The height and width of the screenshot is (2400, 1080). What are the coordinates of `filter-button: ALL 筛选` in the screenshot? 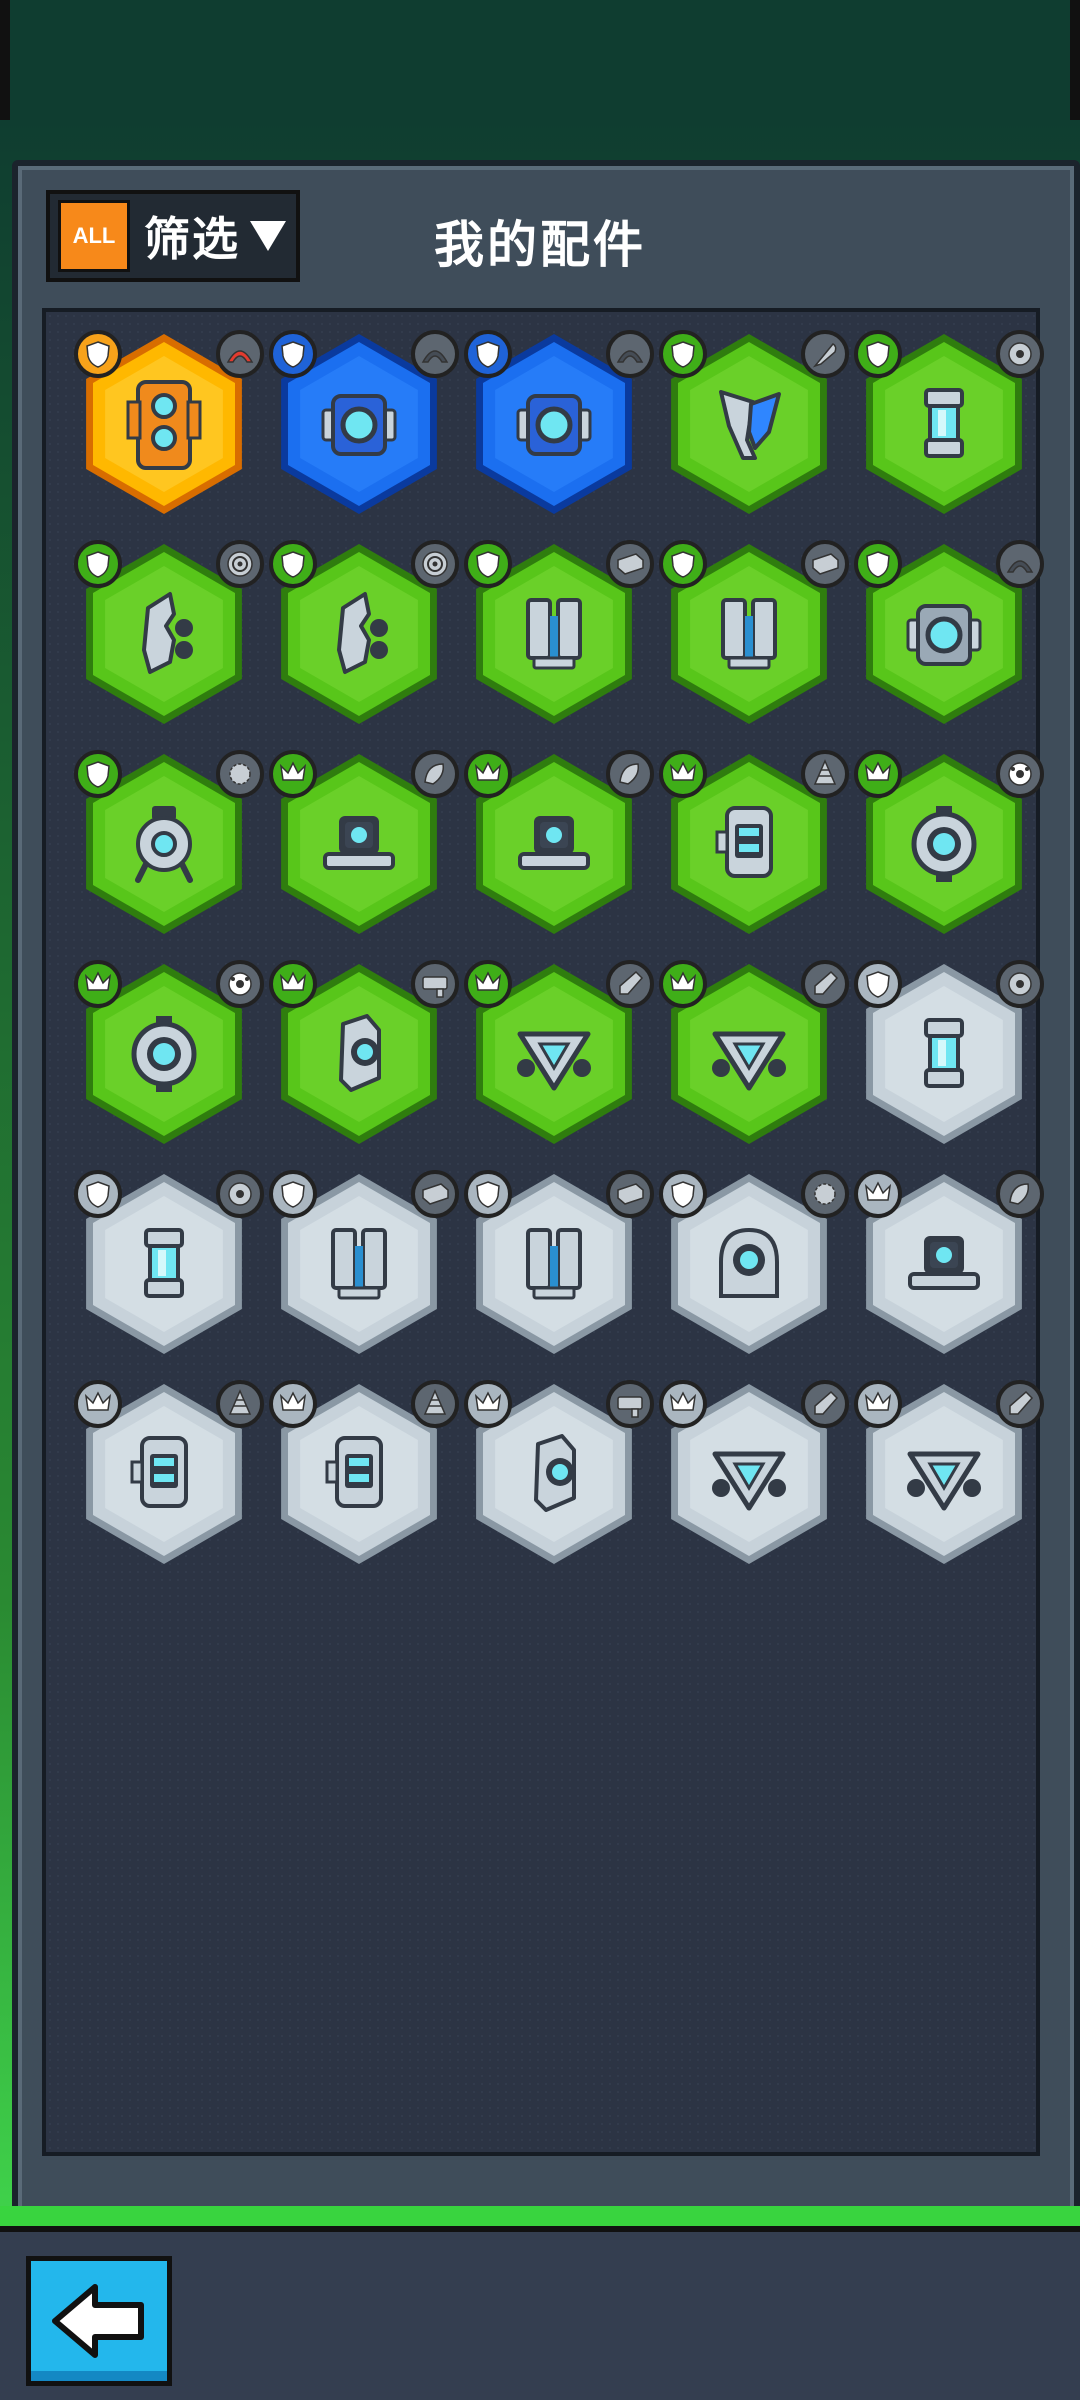 It's located at (173, 236).